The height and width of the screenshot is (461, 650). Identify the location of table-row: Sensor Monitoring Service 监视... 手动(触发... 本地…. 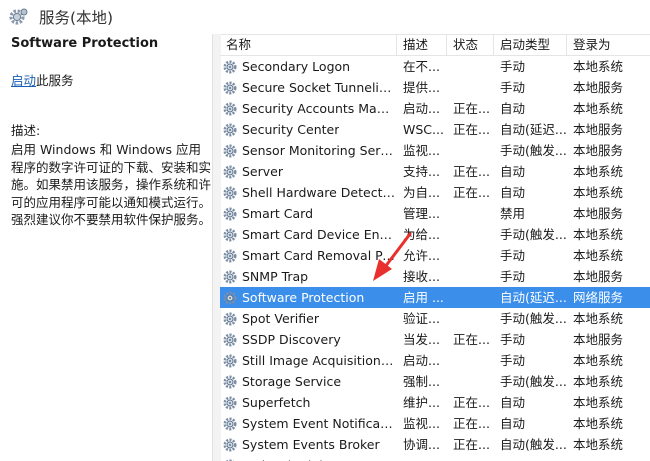
(435, 150).